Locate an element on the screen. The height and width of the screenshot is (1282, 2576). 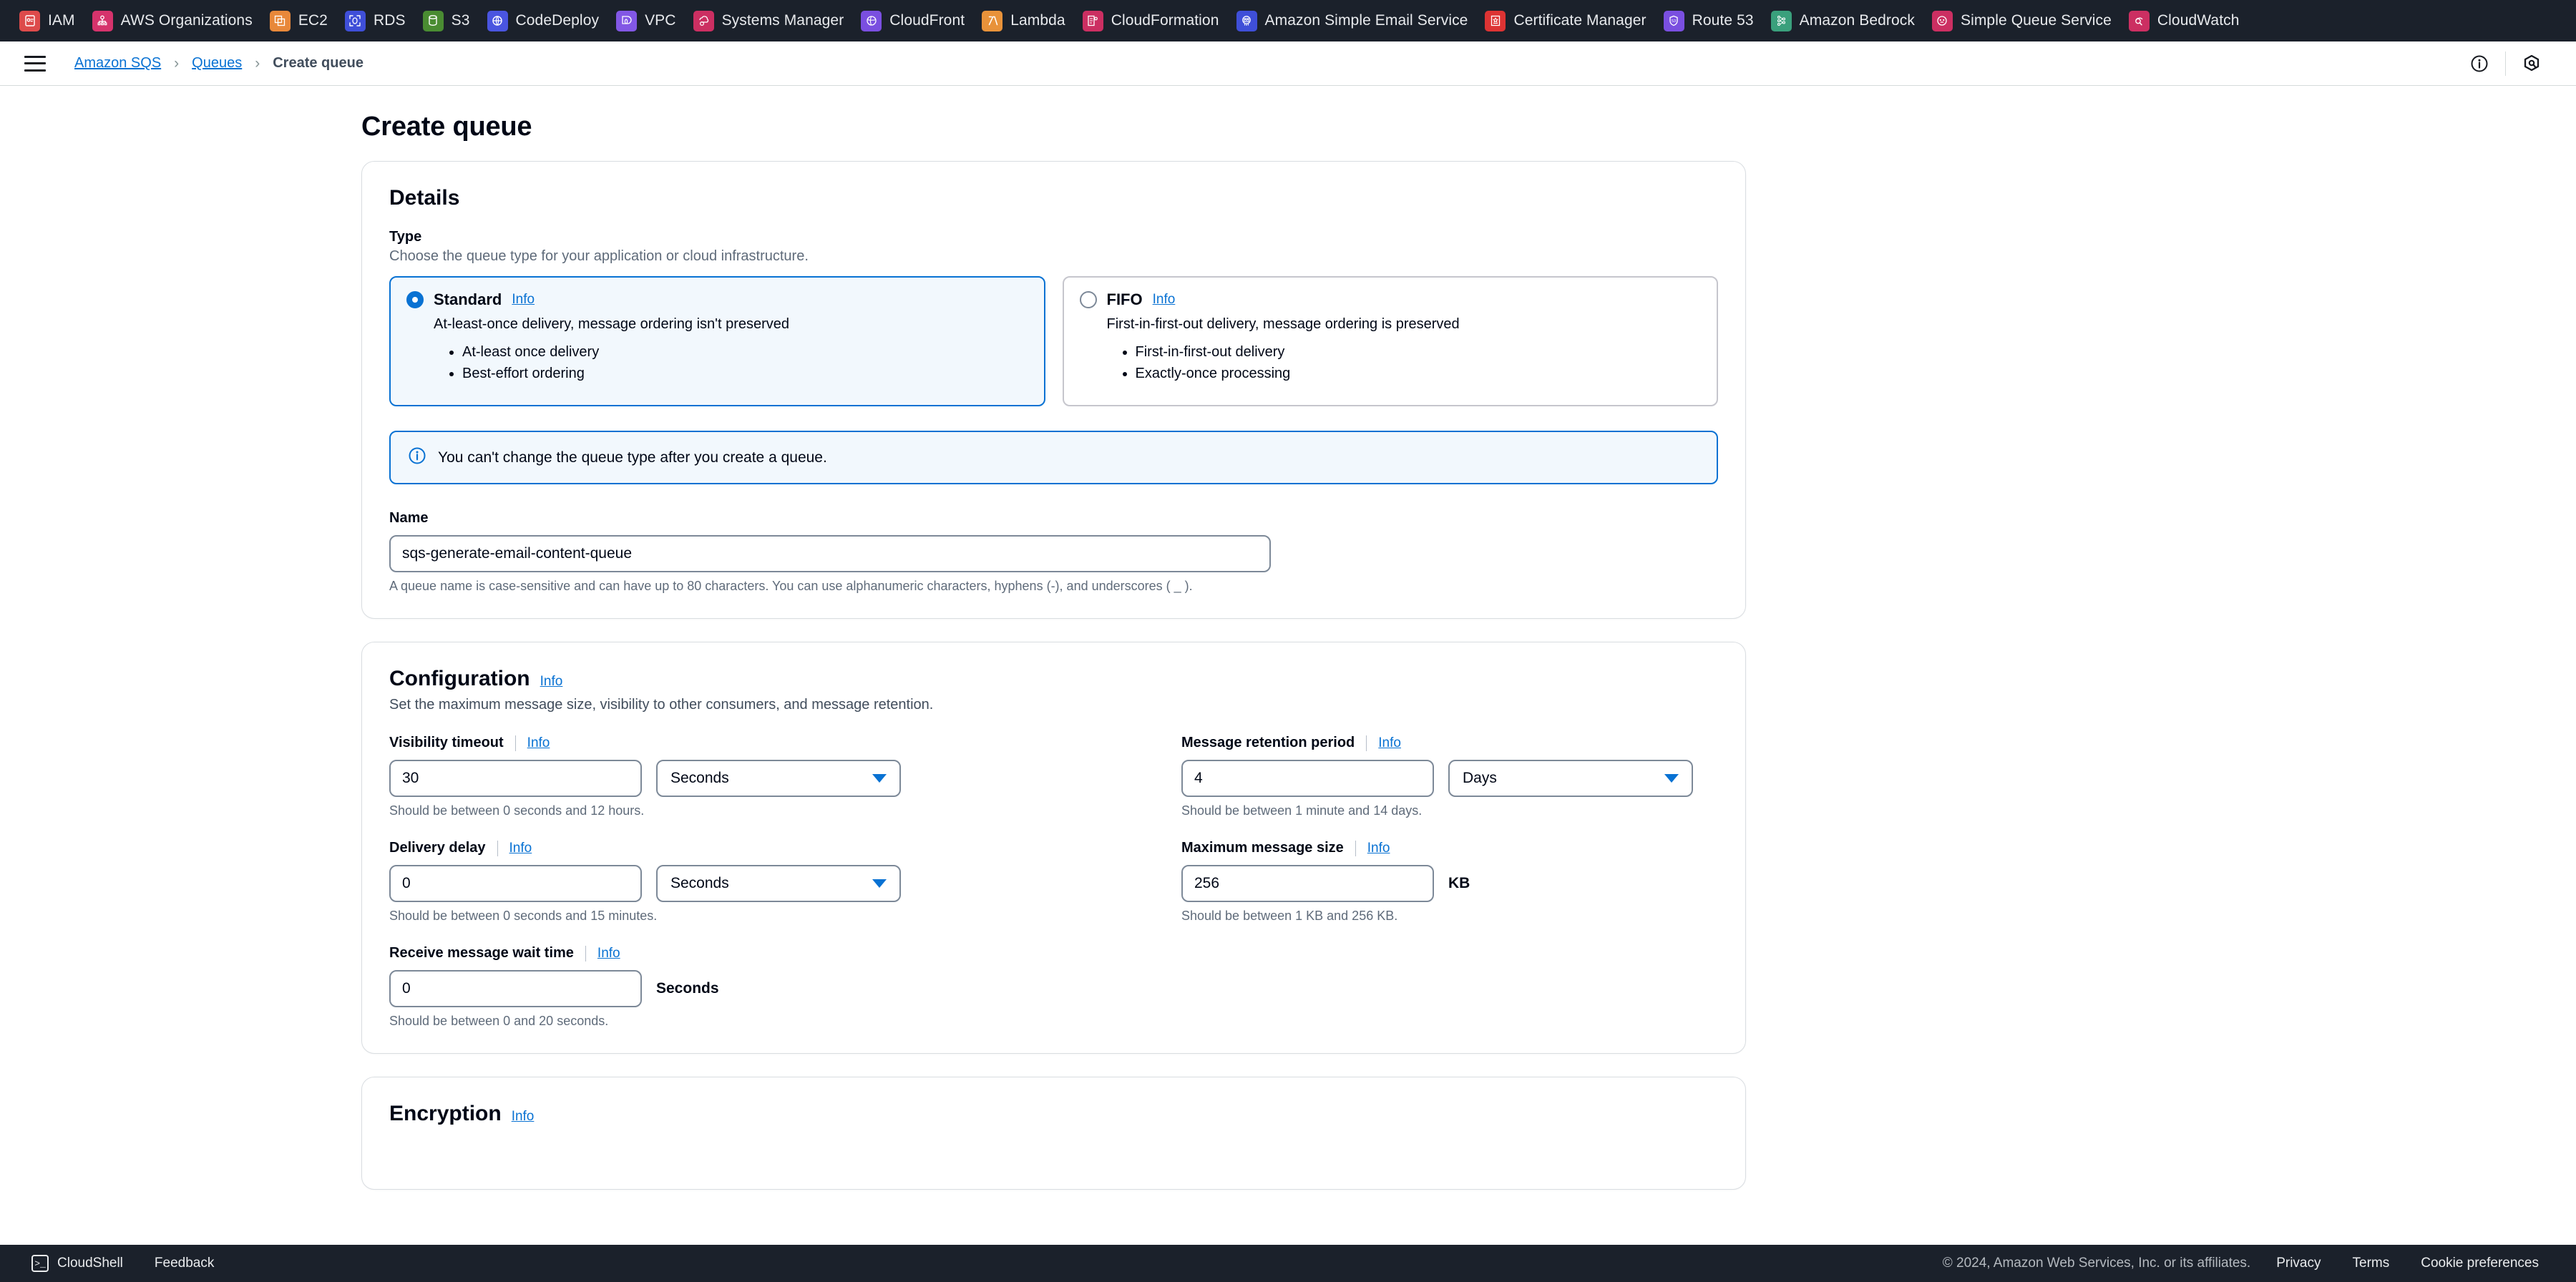
queue-name-input is located at coordinates (830, 553).